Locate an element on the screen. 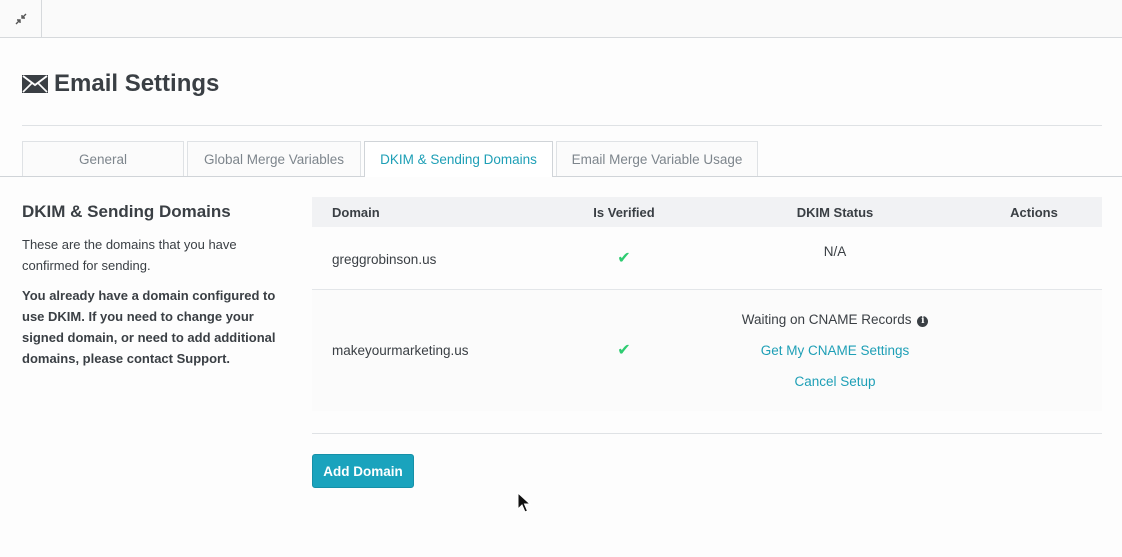  column-header-actions: Actions is located at coordinates (1034, 212).